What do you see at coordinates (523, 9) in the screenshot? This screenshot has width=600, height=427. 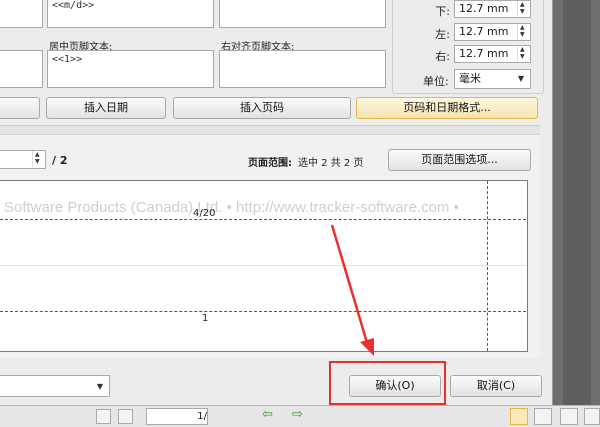 I see `bottom-margin-arrows: ▲ ▼` at bounding box center [523, 9].